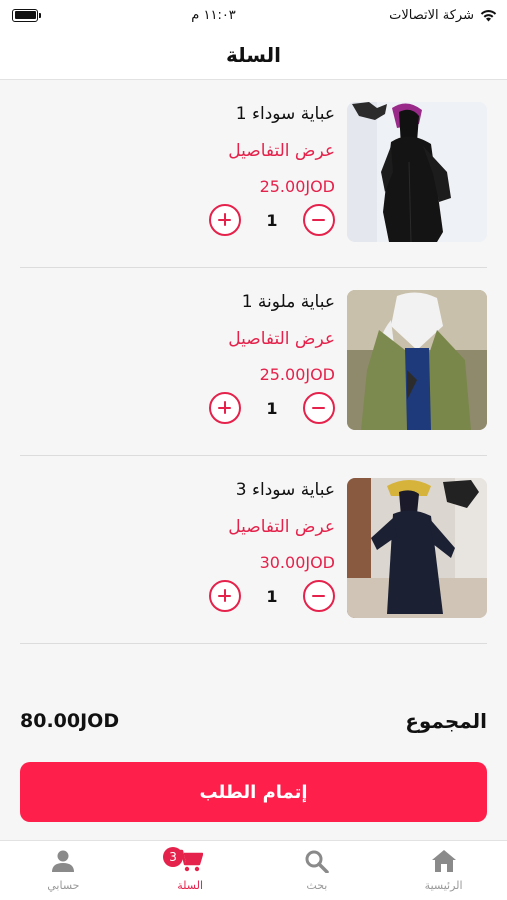  I want to click on tab-cart: 3 السلة, so click(190, 870).